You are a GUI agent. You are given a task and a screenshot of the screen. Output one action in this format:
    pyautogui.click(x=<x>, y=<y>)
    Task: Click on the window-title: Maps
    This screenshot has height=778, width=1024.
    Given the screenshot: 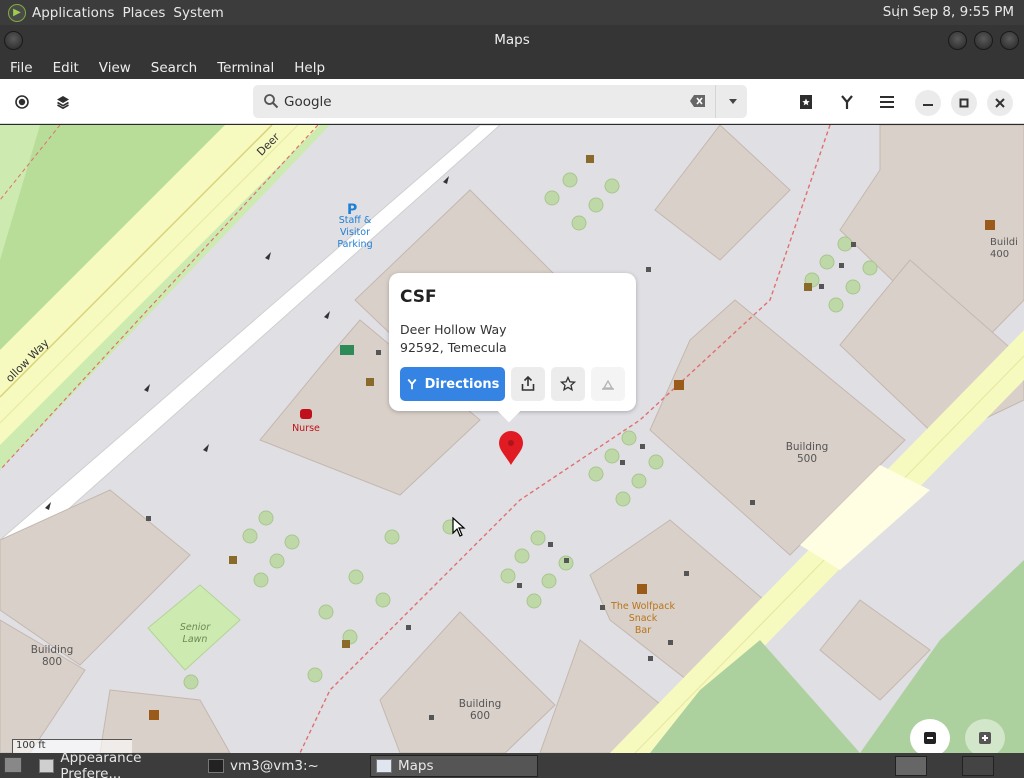 What is the action you would take?
    pyautogui.click(x=512, y=40)
    